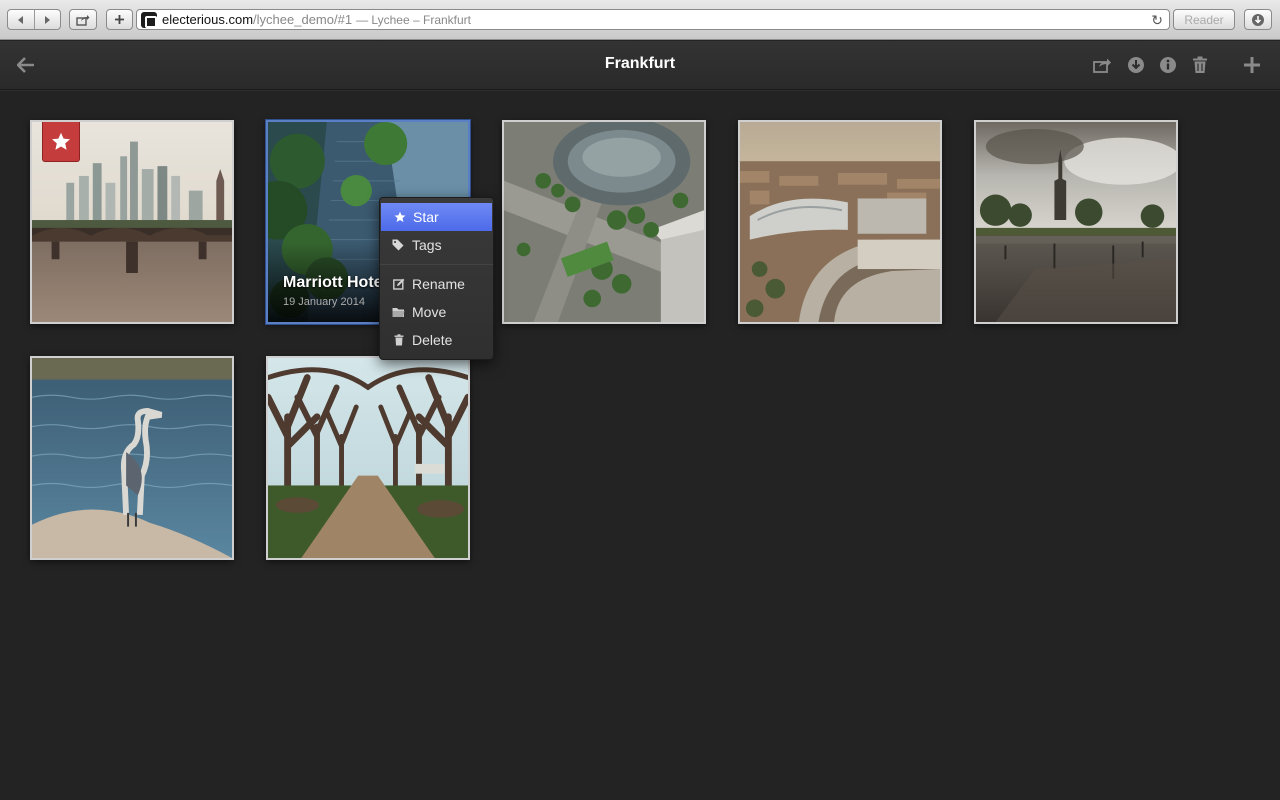  What do you see at coordinates (413, 19) in the screenshot?
I see `page-title-in-address: — Lychee – Frankfurt` at bounding box center [413, 19].